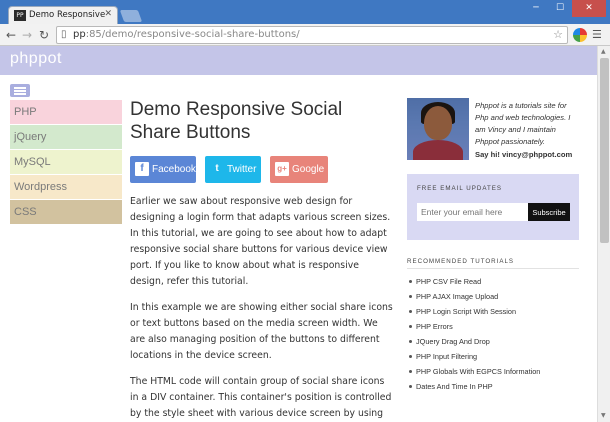  What do you see at coordinates (493, 326) in the screenshot?
I see `recommended-link: PHP Errors` at bounding box center [493, 326].